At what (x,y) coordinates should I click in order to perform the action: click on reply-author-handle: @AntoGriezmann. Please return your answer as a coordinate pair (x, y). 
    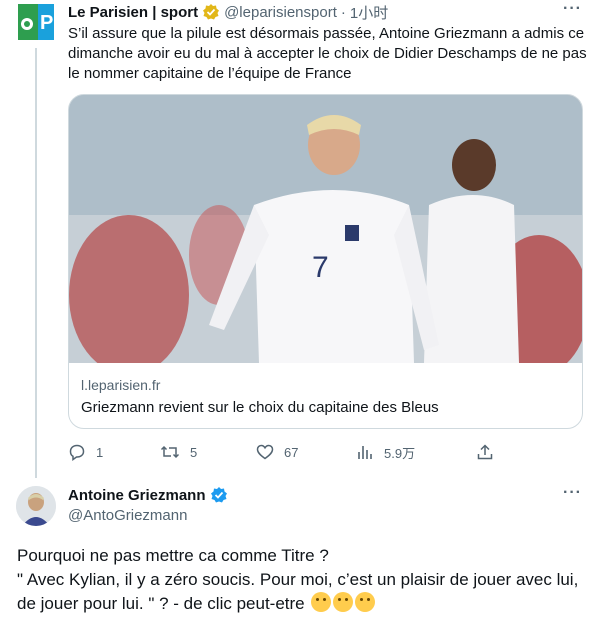
    Looking at the image, I should click on (127, 515).